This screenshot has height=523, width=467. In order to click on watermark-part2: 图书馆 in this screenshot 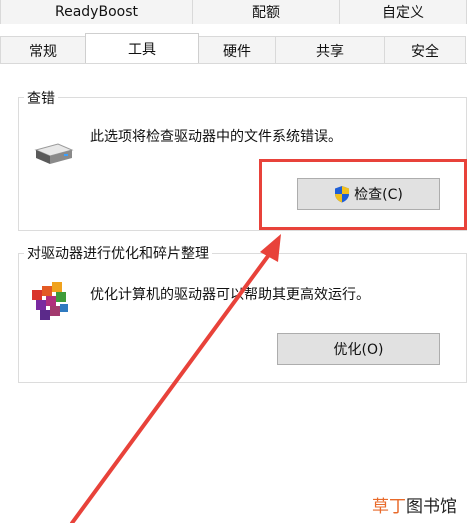, I will do `click(431, 507)`.